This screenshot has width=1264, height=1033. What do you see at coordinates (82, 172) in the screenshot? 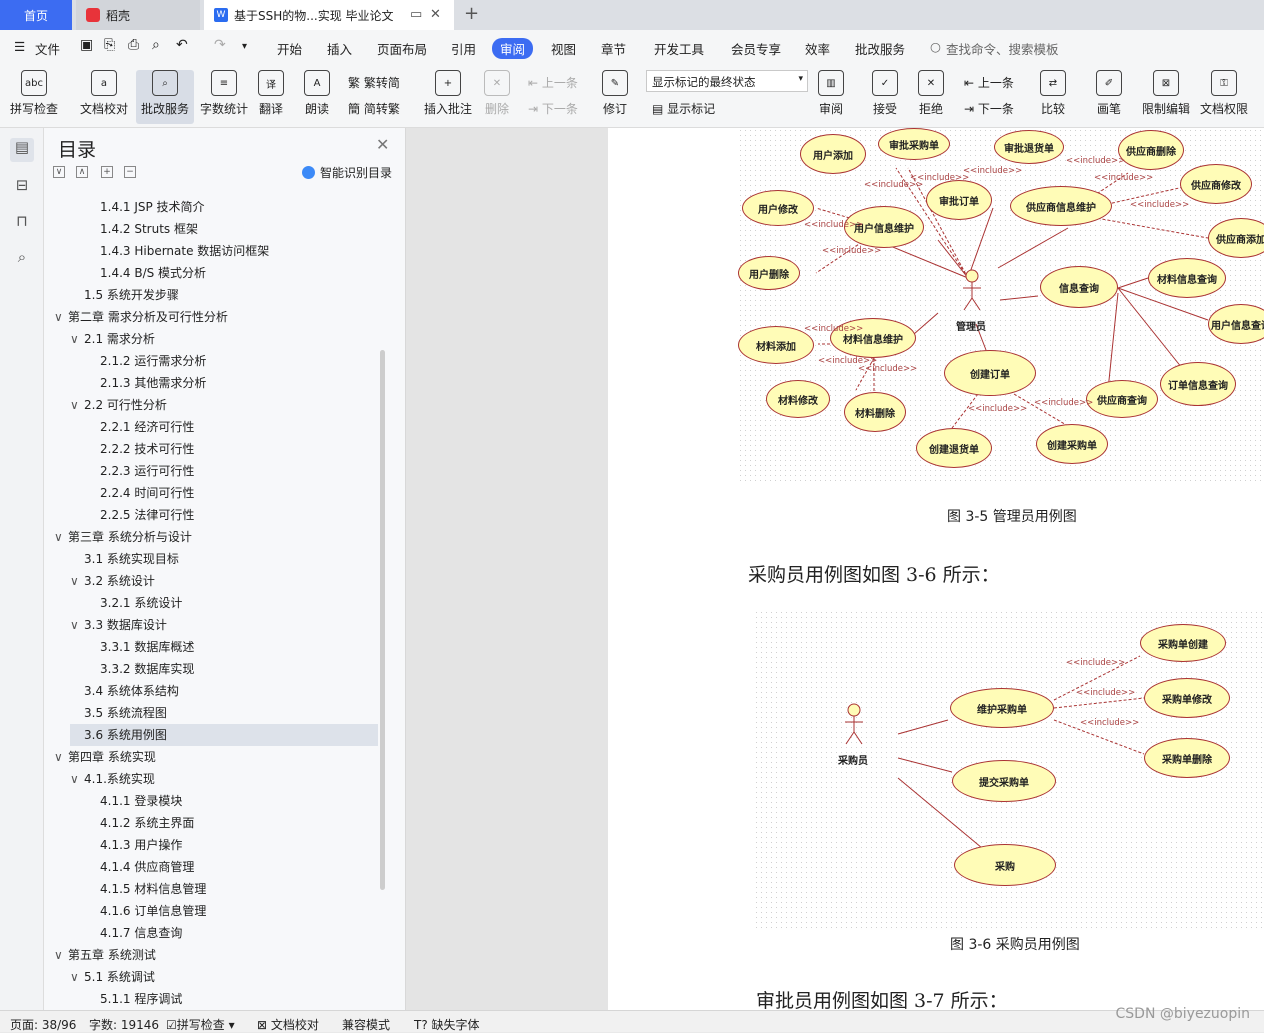
I see `expand-up-icon: ∧` at bounding box center [82, 172].